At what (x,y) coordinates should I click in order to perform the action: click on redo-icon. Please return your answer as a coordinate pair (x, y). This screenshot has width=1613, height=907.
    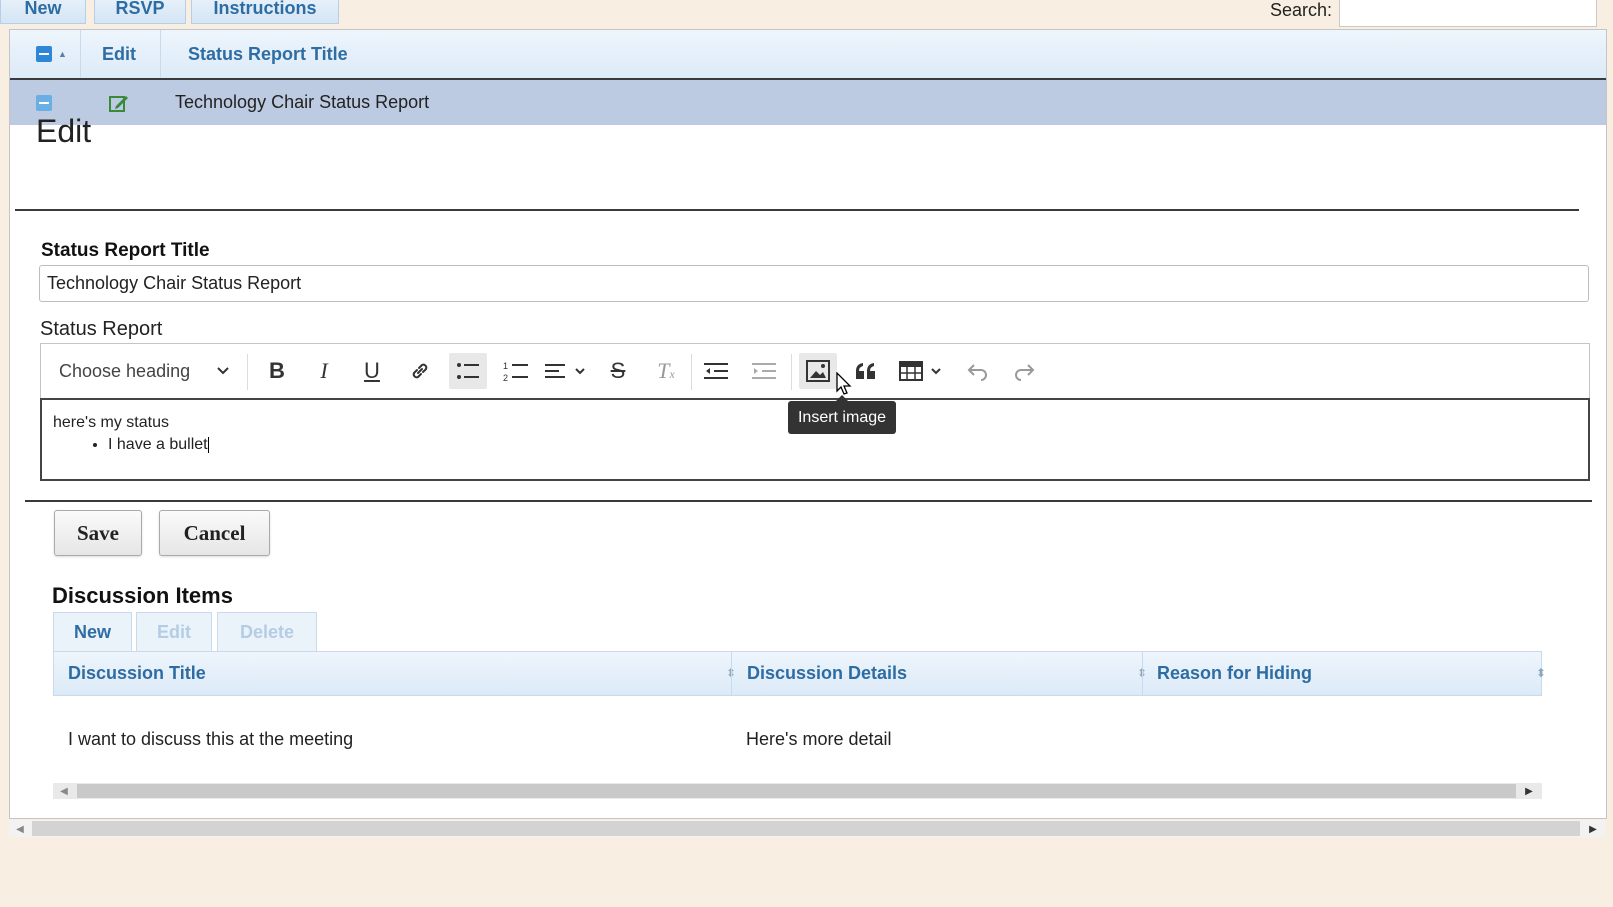
    Looking at the image, I should click on (1024, 371).